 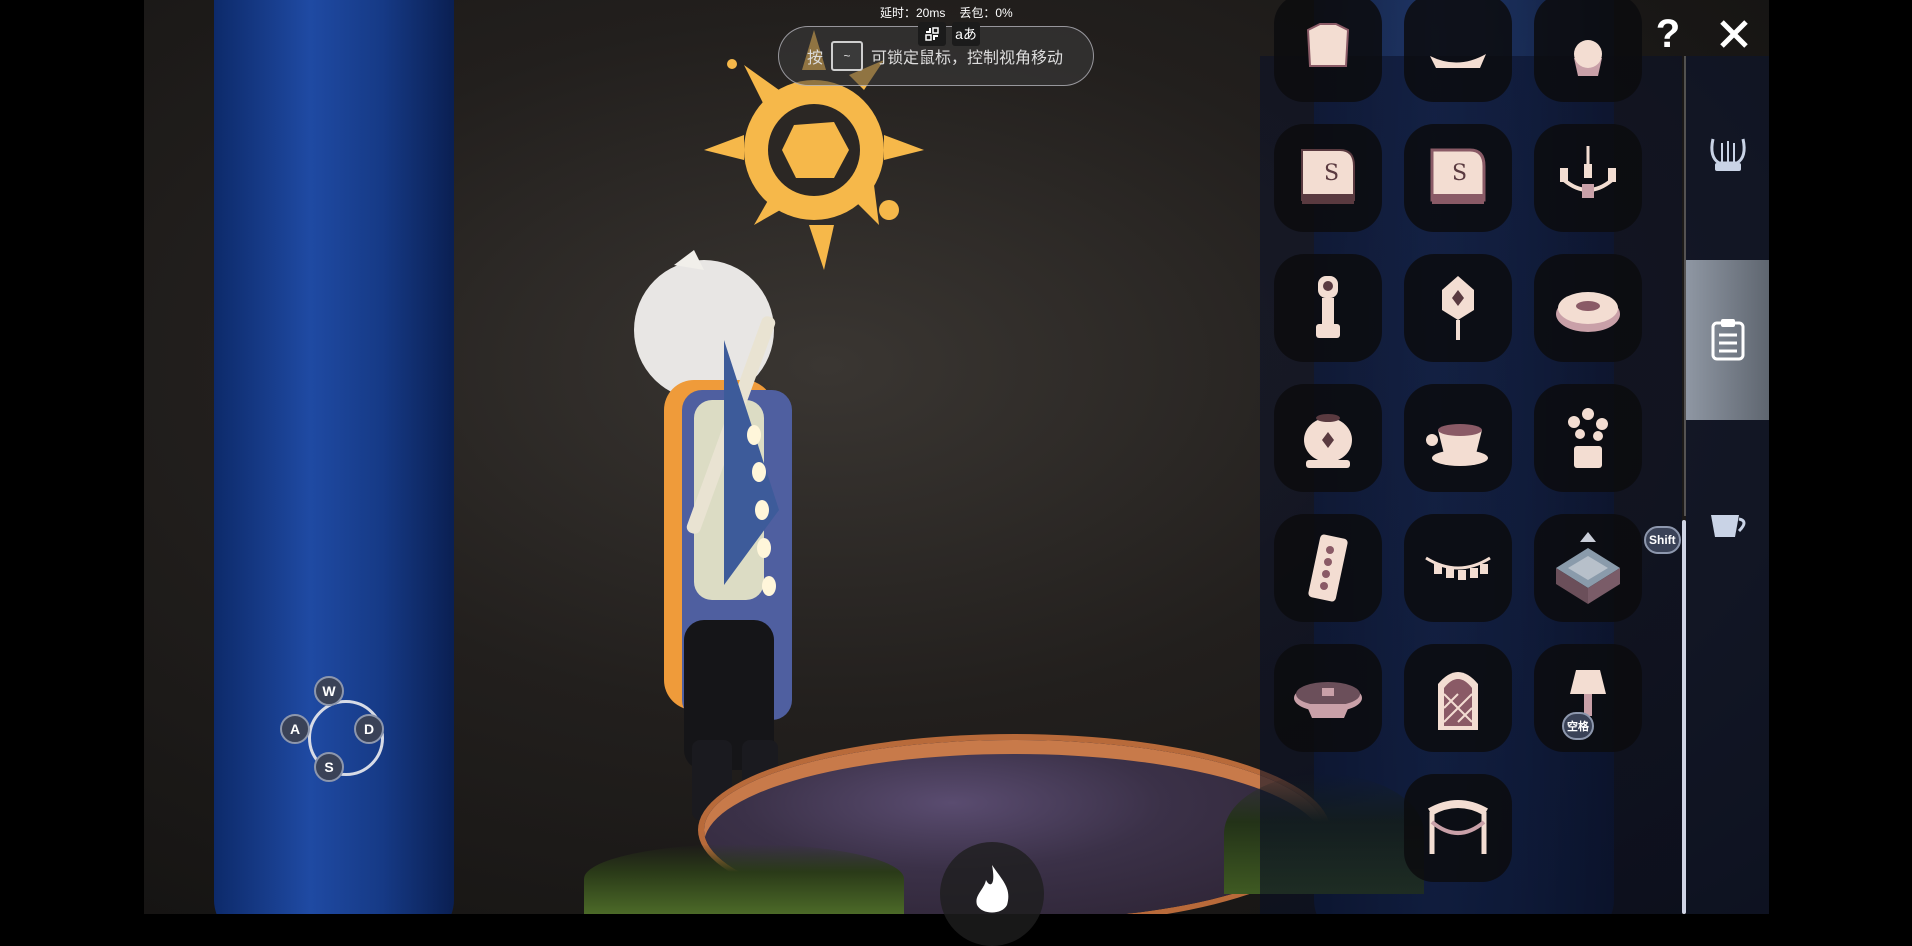 I want to click on item-grandfather-clock, so click(x=1328, y=308).